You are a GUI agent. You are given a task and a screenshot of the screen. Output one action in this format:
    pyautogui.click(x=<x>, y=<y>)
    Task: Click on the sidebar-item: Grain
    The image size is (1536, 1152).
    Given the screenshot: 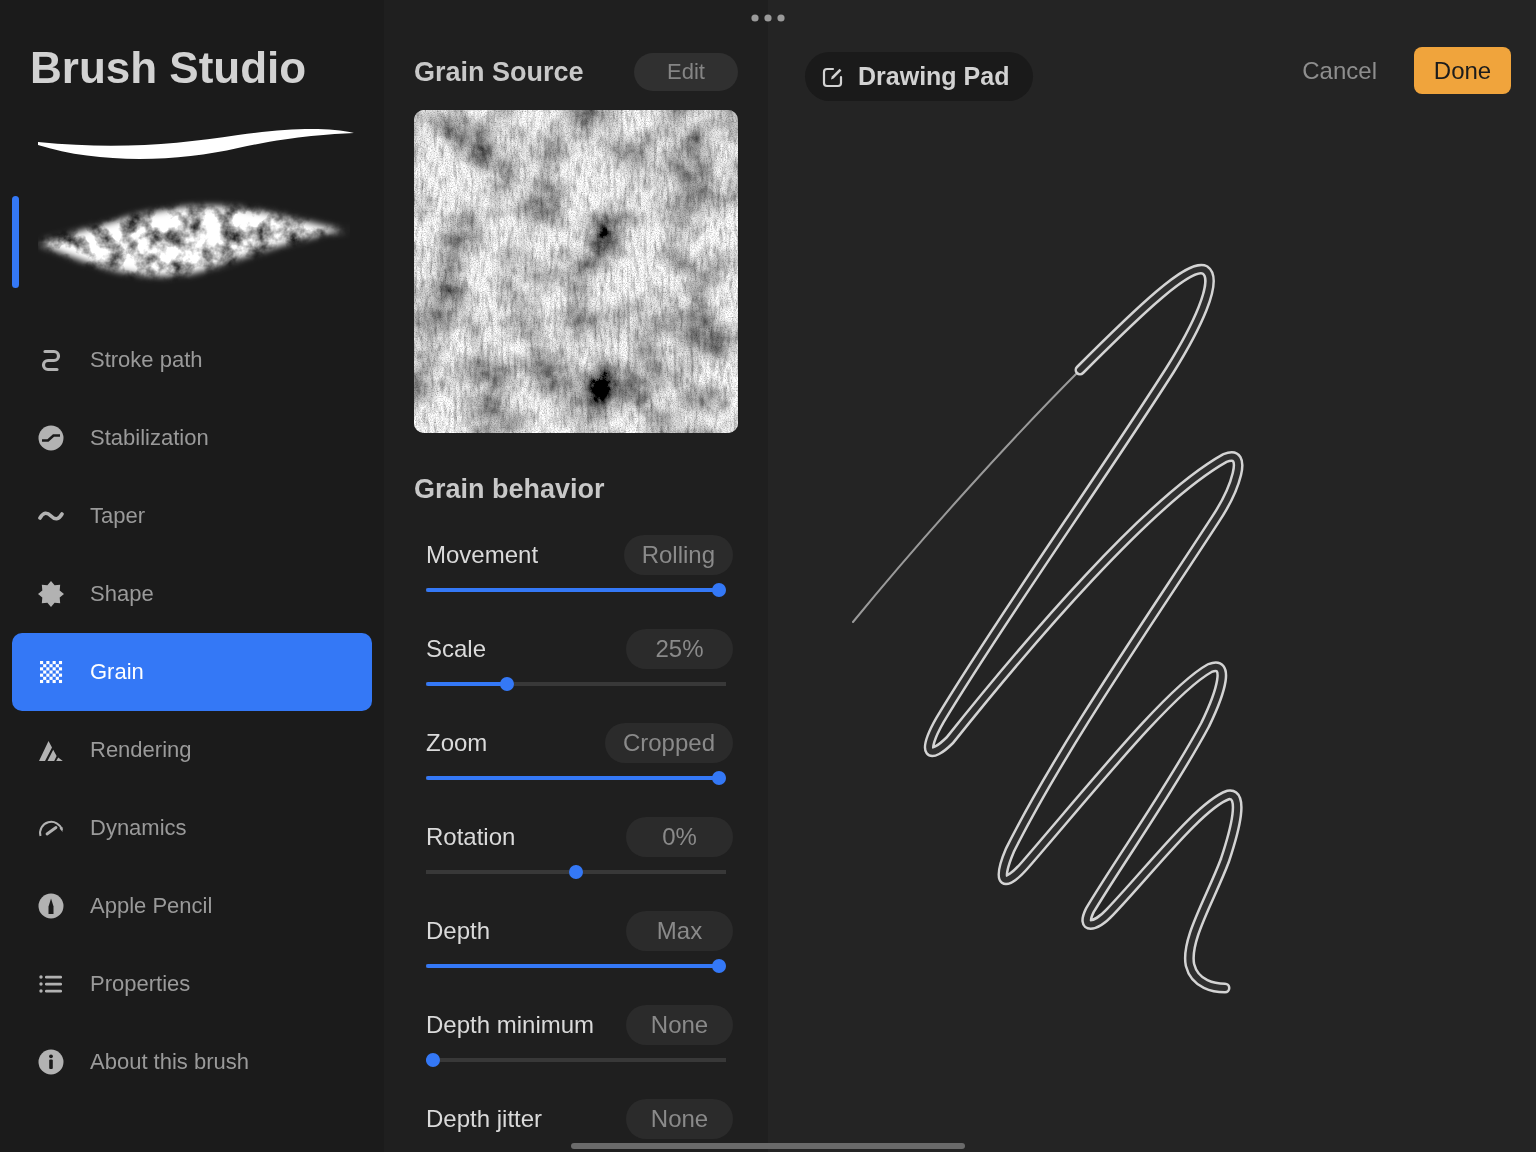 What is the action you would take?
    pyautogui.click(x=192, y=672)
    